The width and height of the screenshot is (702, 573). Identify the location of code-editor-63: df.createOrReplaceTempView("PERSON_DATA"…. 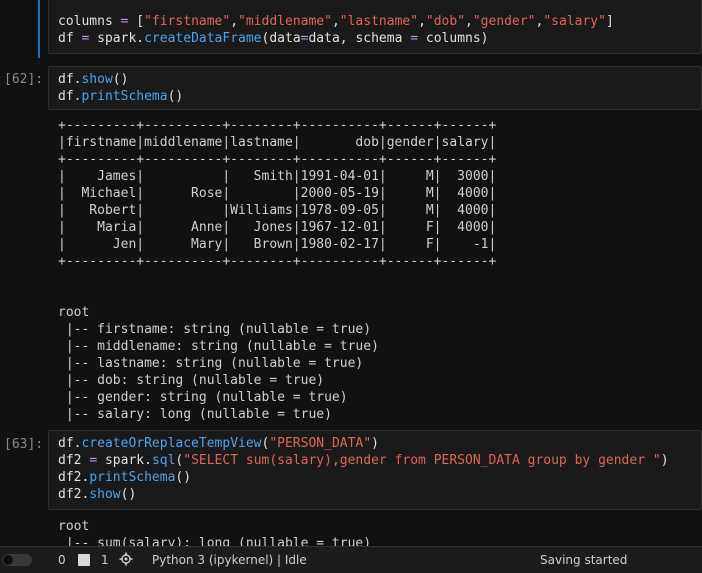
(375, 470).